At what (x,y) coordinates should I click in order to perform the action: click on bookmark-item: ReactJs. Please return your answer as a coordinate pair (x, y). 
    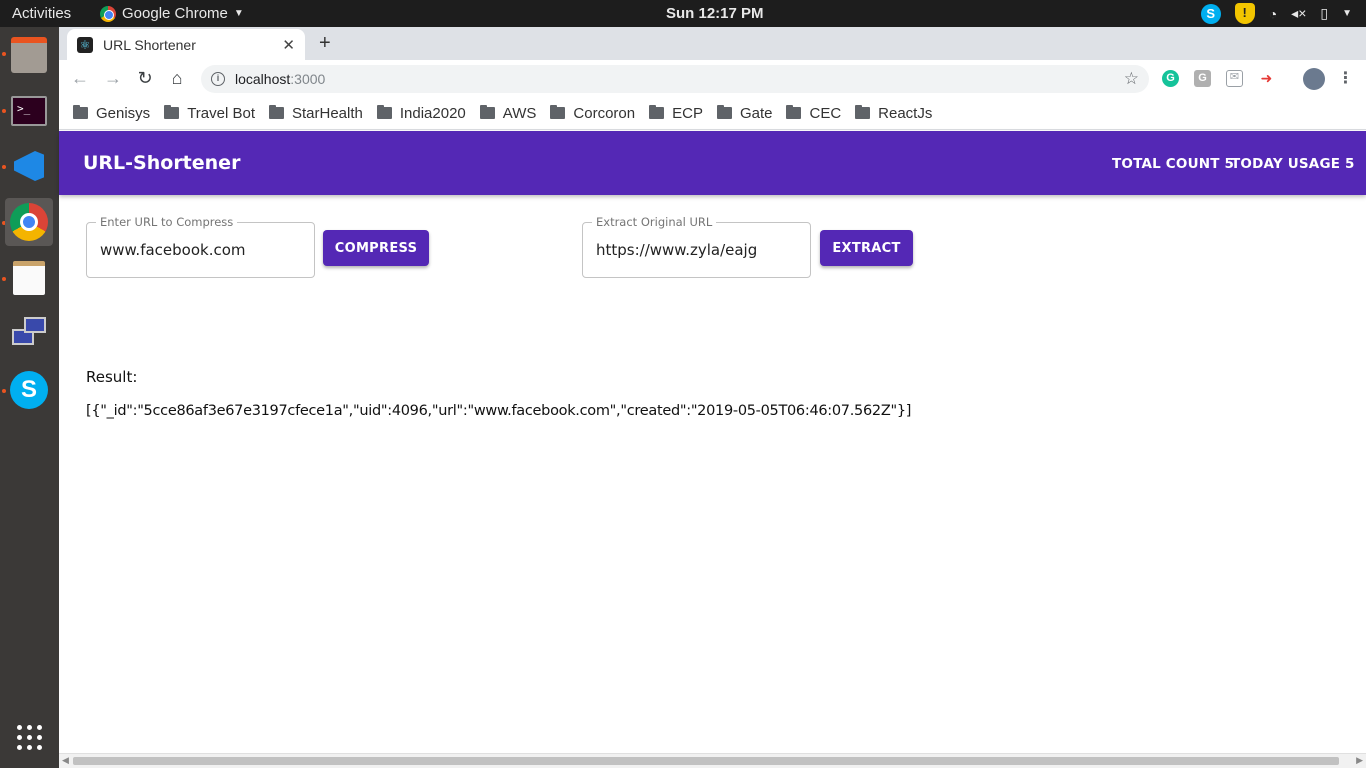
    Looking at the image, I should click on (893, 113).